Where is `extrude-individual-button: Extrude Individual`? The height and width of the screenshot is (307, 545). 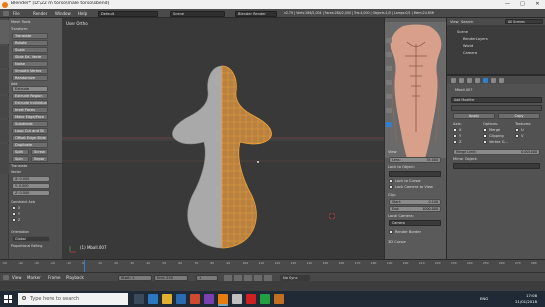
extrude-individual-button: Extrude Individual is located at coordinates (30, 103).